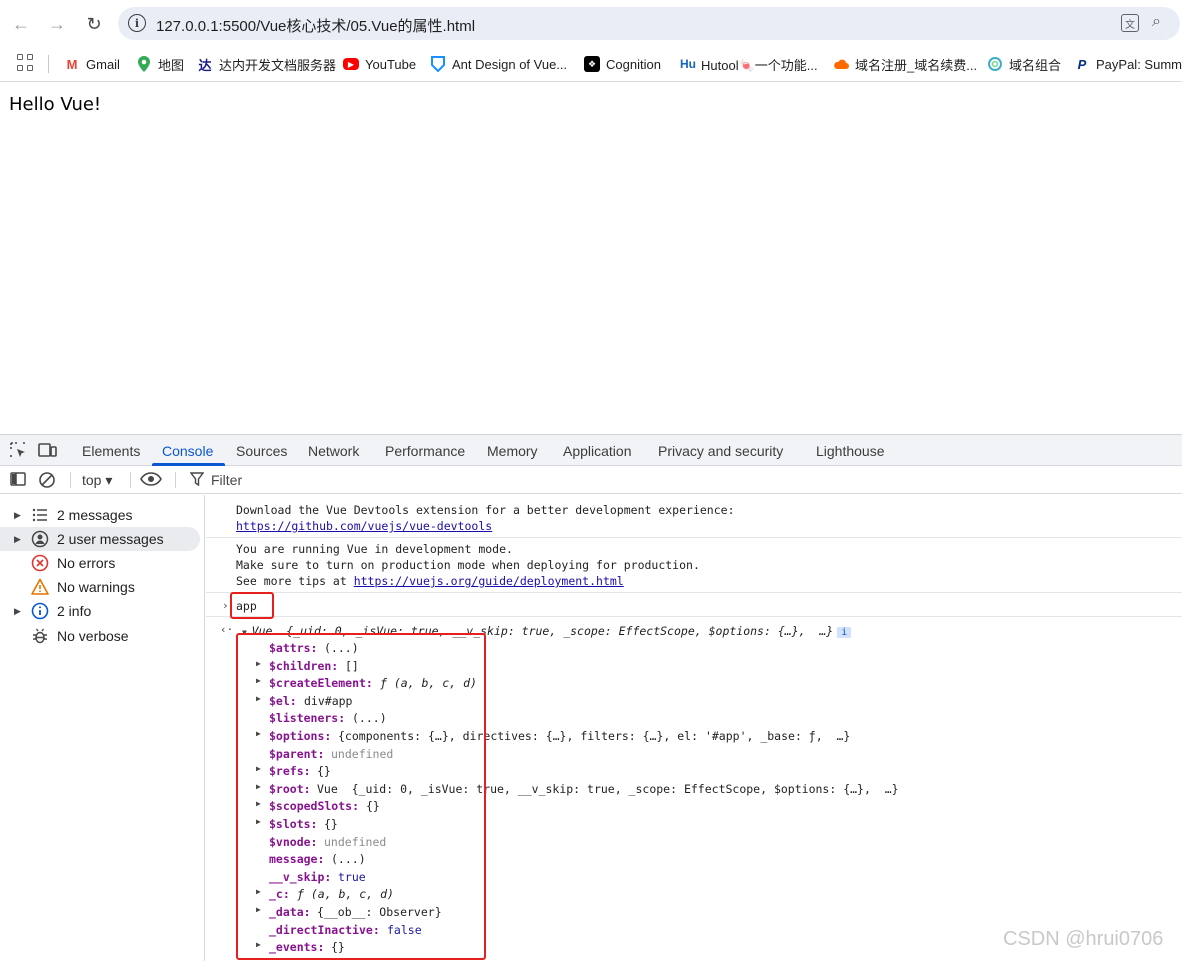 This screenshot has width=1182, height=961. What do you see at coordinates (111, 451) in the screenshot?
I see `tab-elements: Elements` at bounding box center [111, 451].